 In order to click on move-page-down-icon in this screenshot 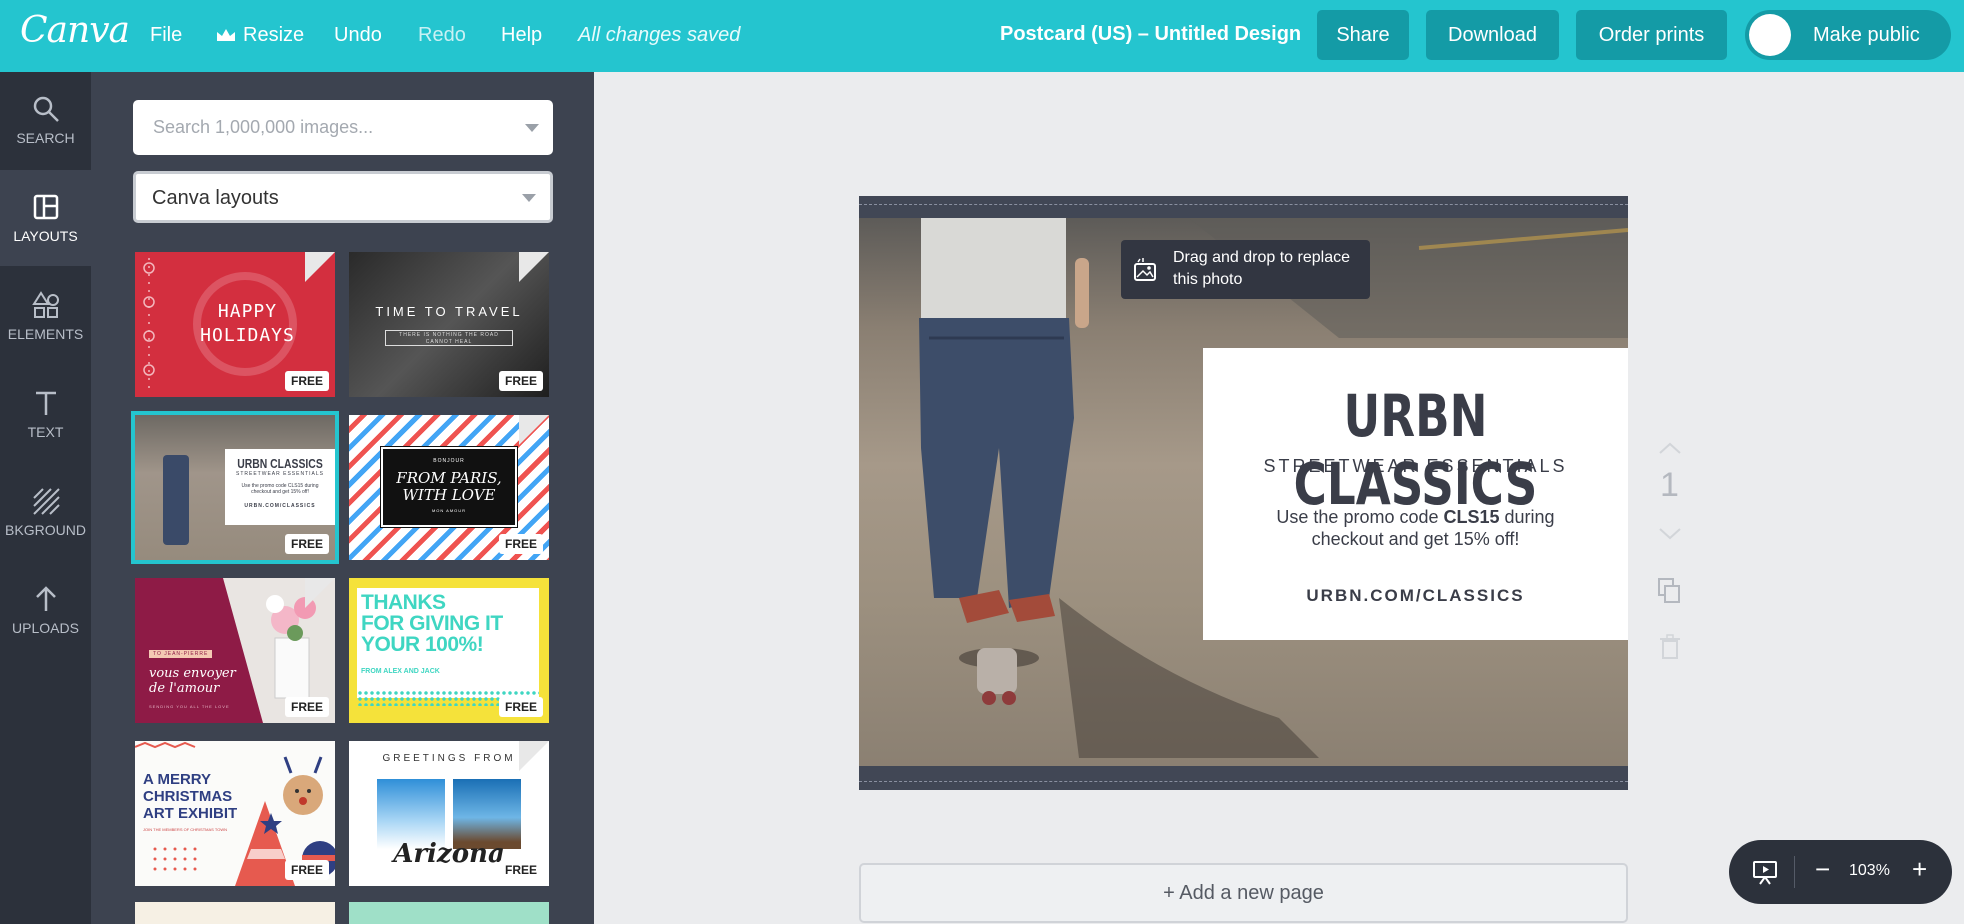, I will do `click(1670, 534)`.